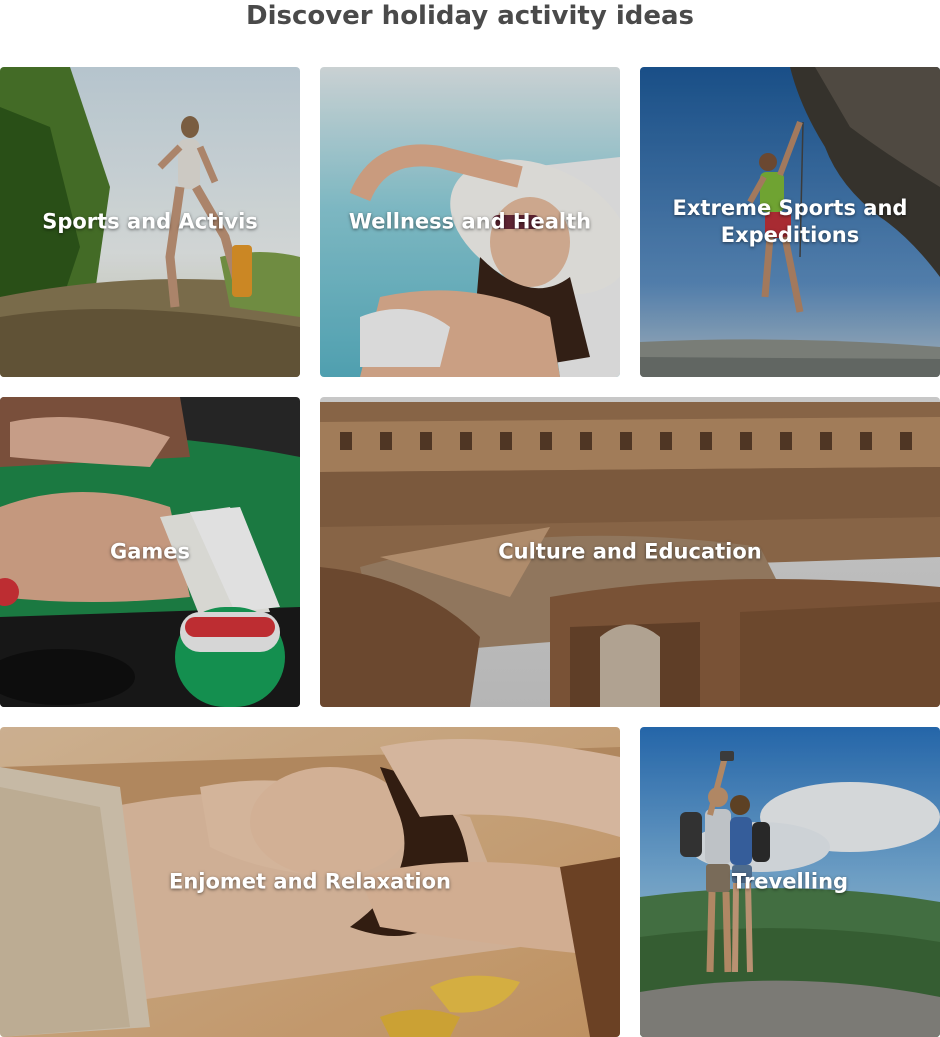 This screenshot has height=1037, width=940. I want to click on activity-card-travelling: Trevelling, so click(790, 882).